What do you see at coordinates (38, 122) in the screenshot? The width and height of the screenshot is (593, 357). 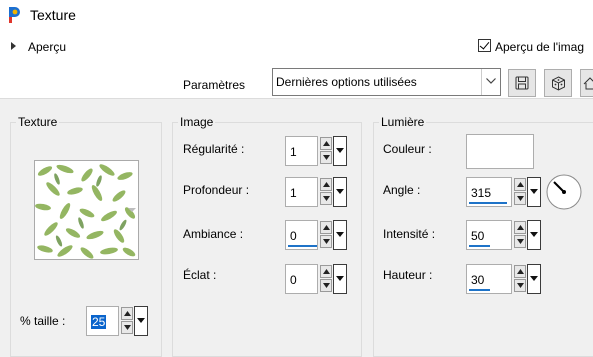 I see `texture-group-title: Texture` at bounding box center [38, 122].